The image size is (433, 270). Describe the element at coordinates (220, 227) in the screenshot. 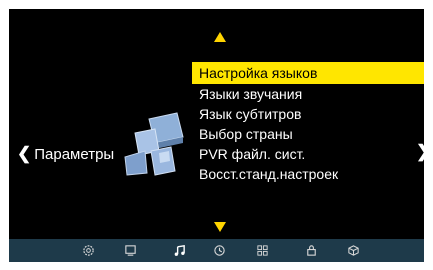

I see `scroll-down-arrow-icon` at that location.